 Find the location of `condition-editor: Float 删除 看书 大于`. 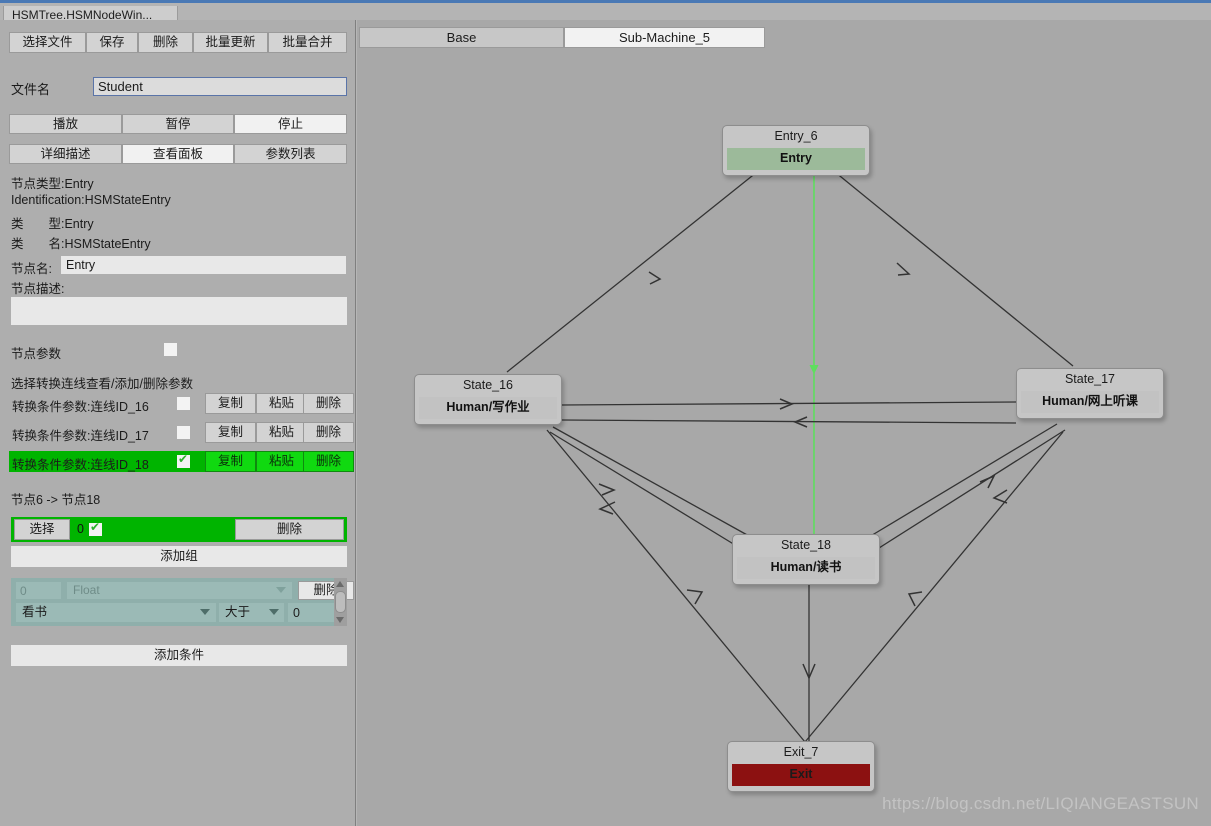

condition-editor: Float 删除 看书 大于 is located at coordinates (182, 602).